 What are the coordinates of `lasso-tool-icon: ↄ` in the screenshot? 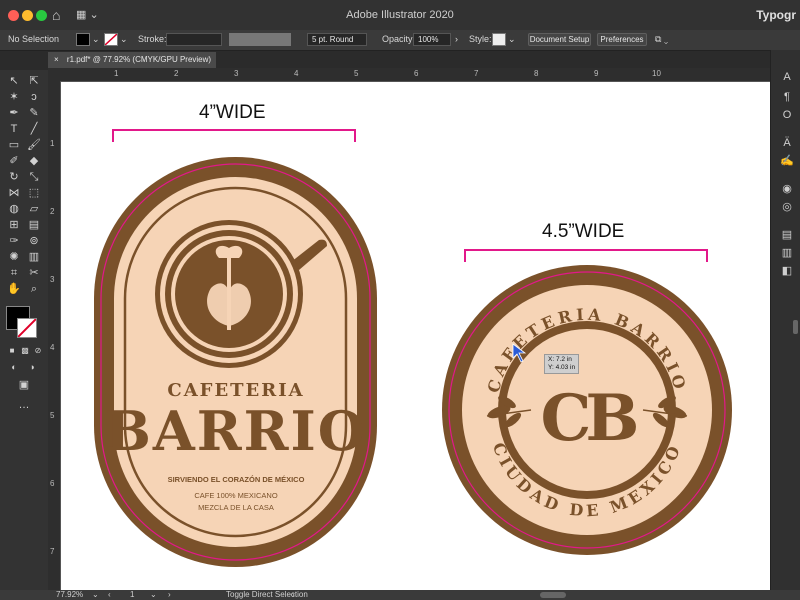 It's located at (34, 97).